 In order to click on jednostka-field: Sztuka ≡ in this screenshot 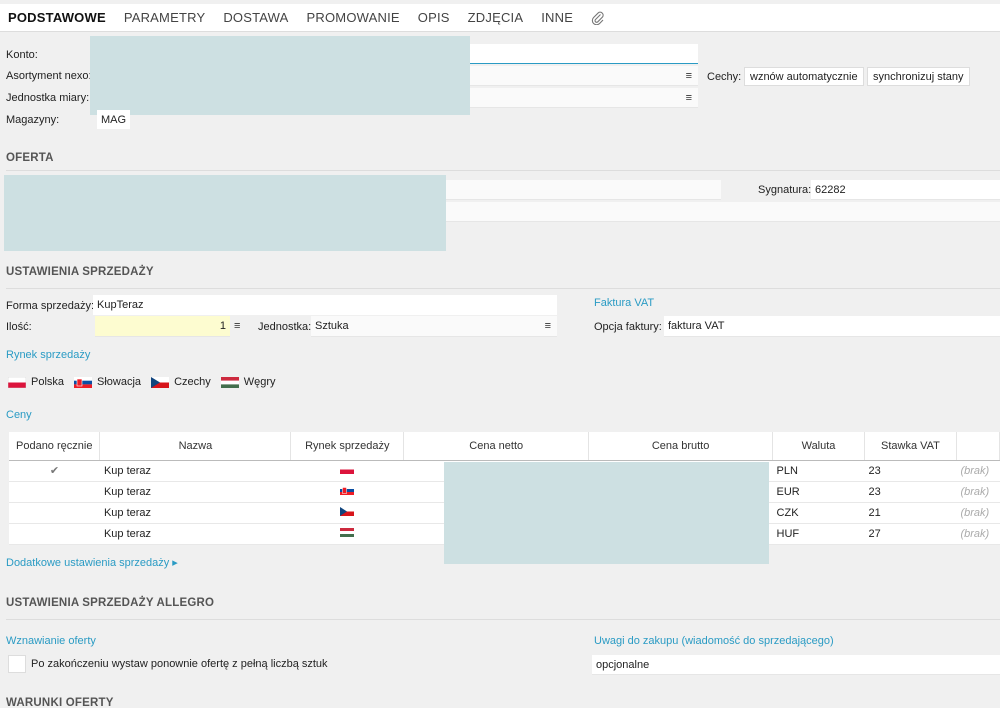, I will do `click(434, 326)`.